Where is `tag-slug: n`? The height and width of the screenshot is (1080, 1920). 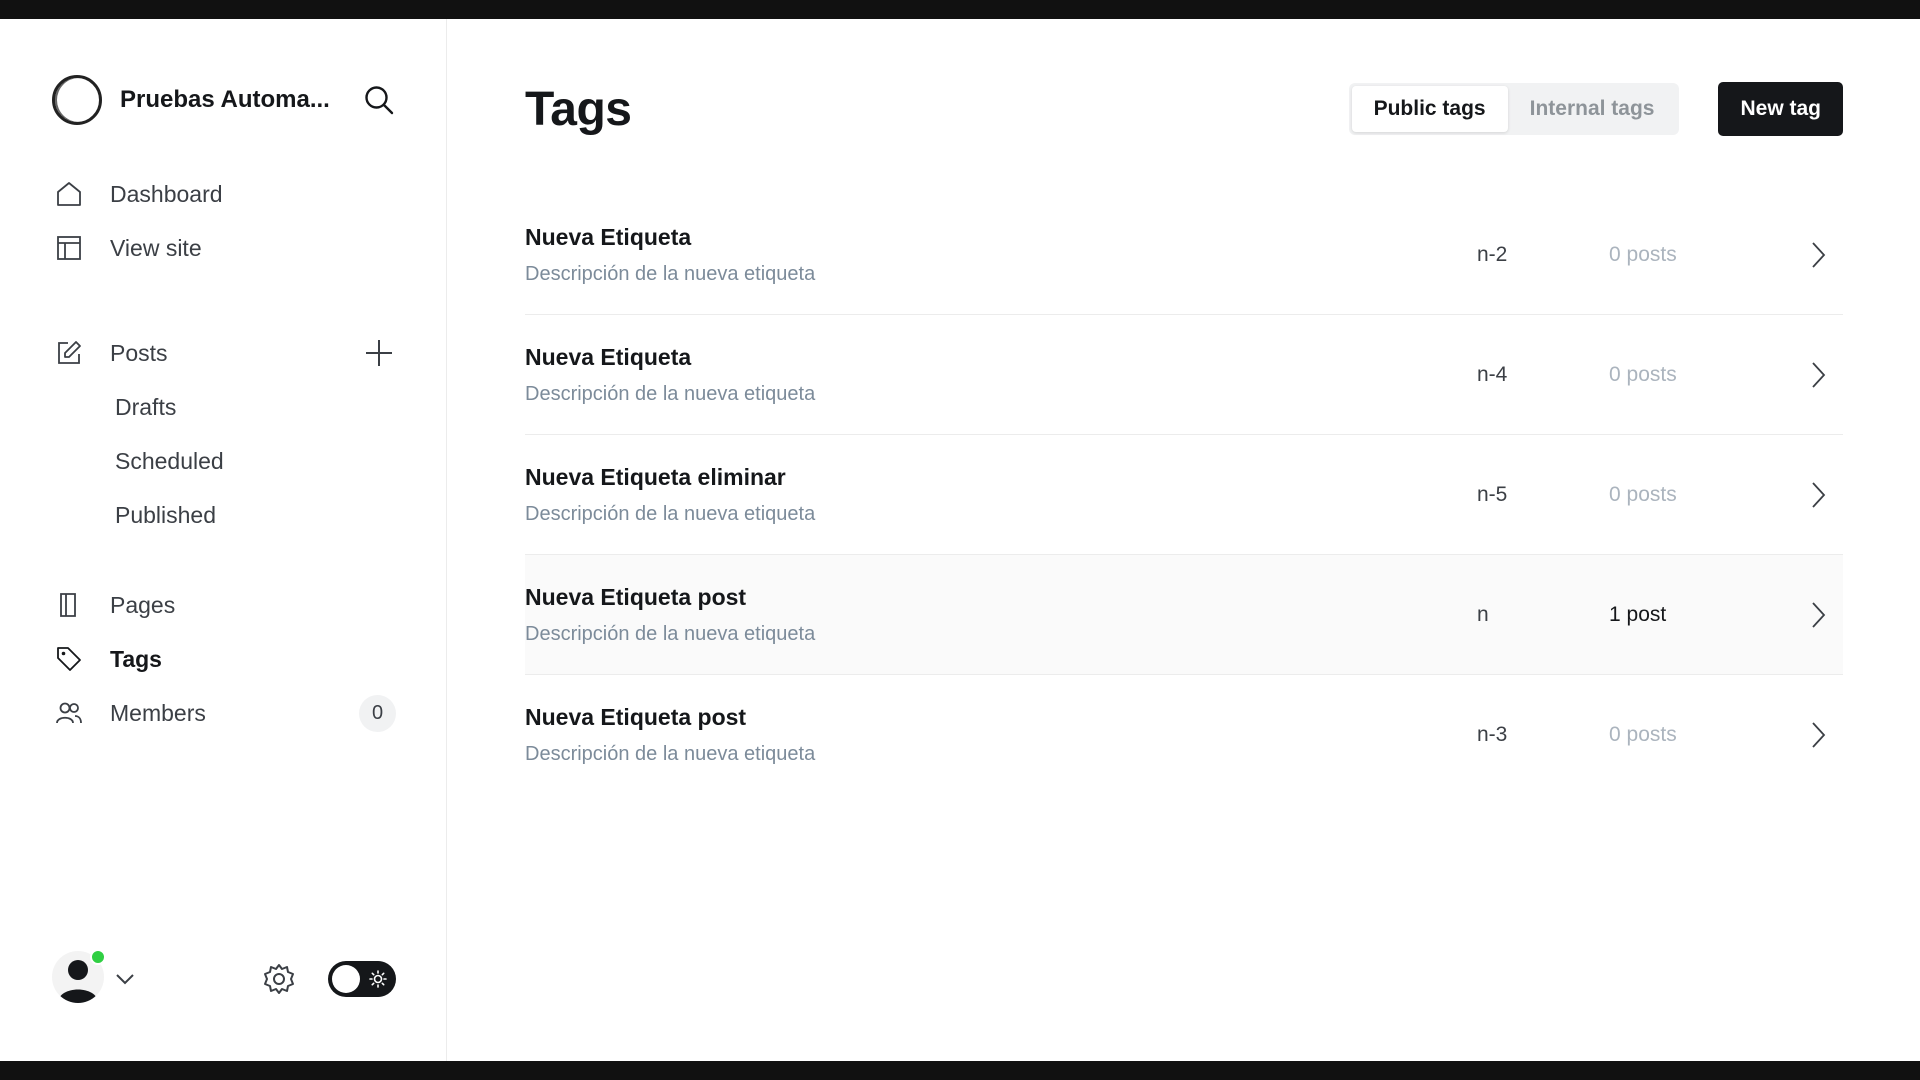
tag-slug: n is located at coordinates (1483, 614).